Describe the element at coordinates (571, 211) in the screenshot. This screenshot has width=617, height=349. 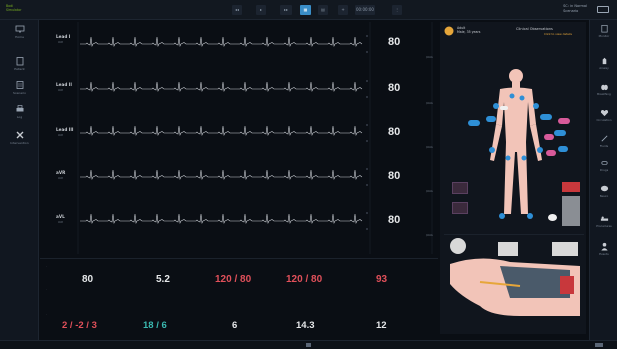
I see `fluid-level-bar` at that location.